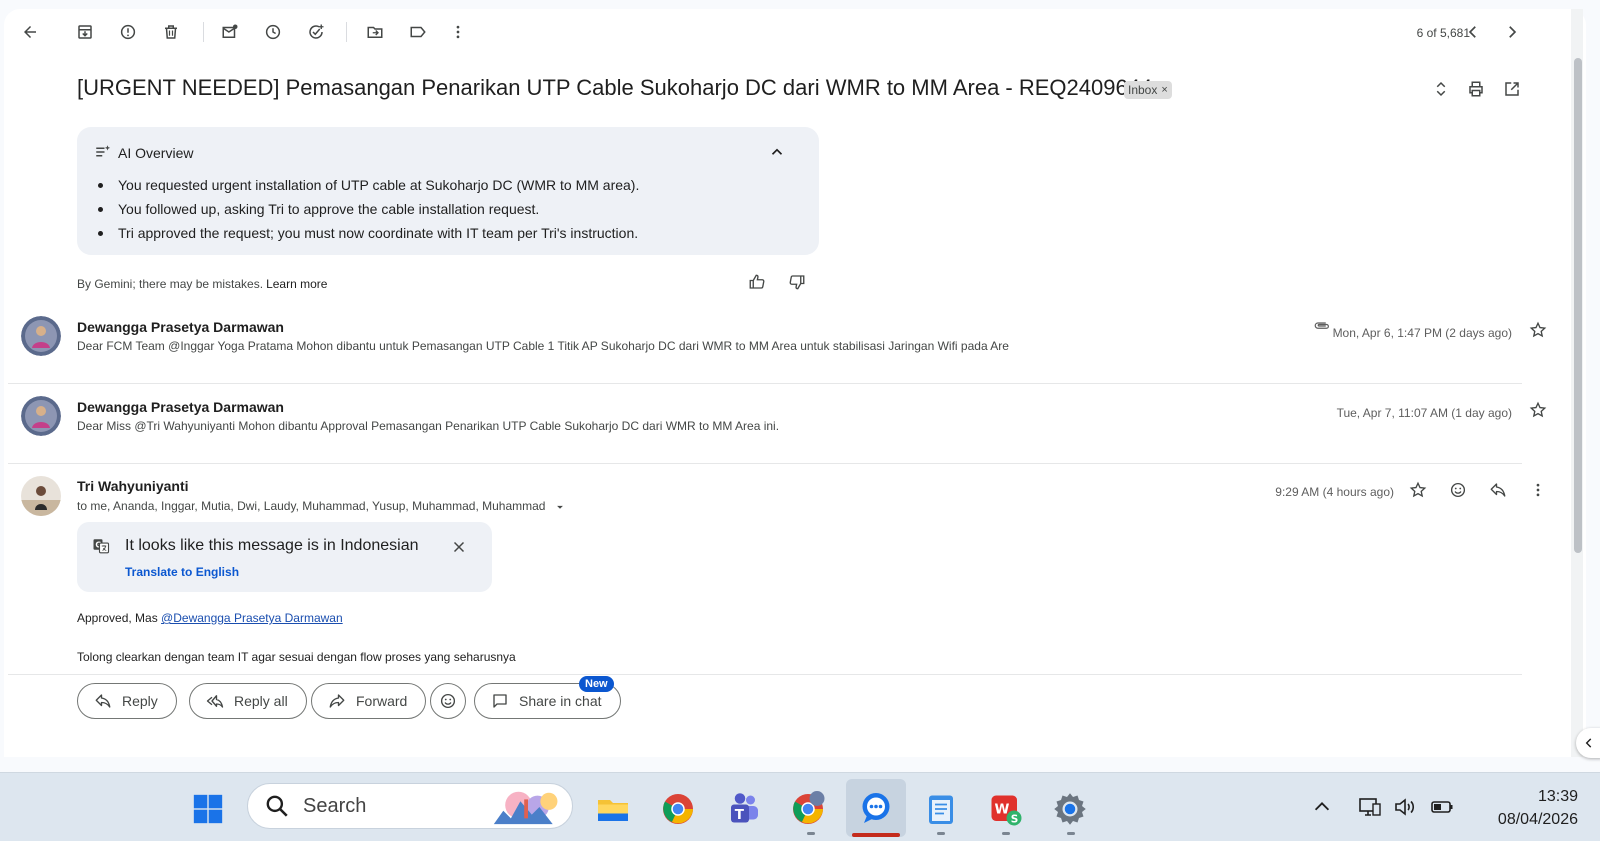 The image size is (1600, 841). Describe the element at coordinates (208, 809) in the screenshot. I see `windows-start-icon` at that location.